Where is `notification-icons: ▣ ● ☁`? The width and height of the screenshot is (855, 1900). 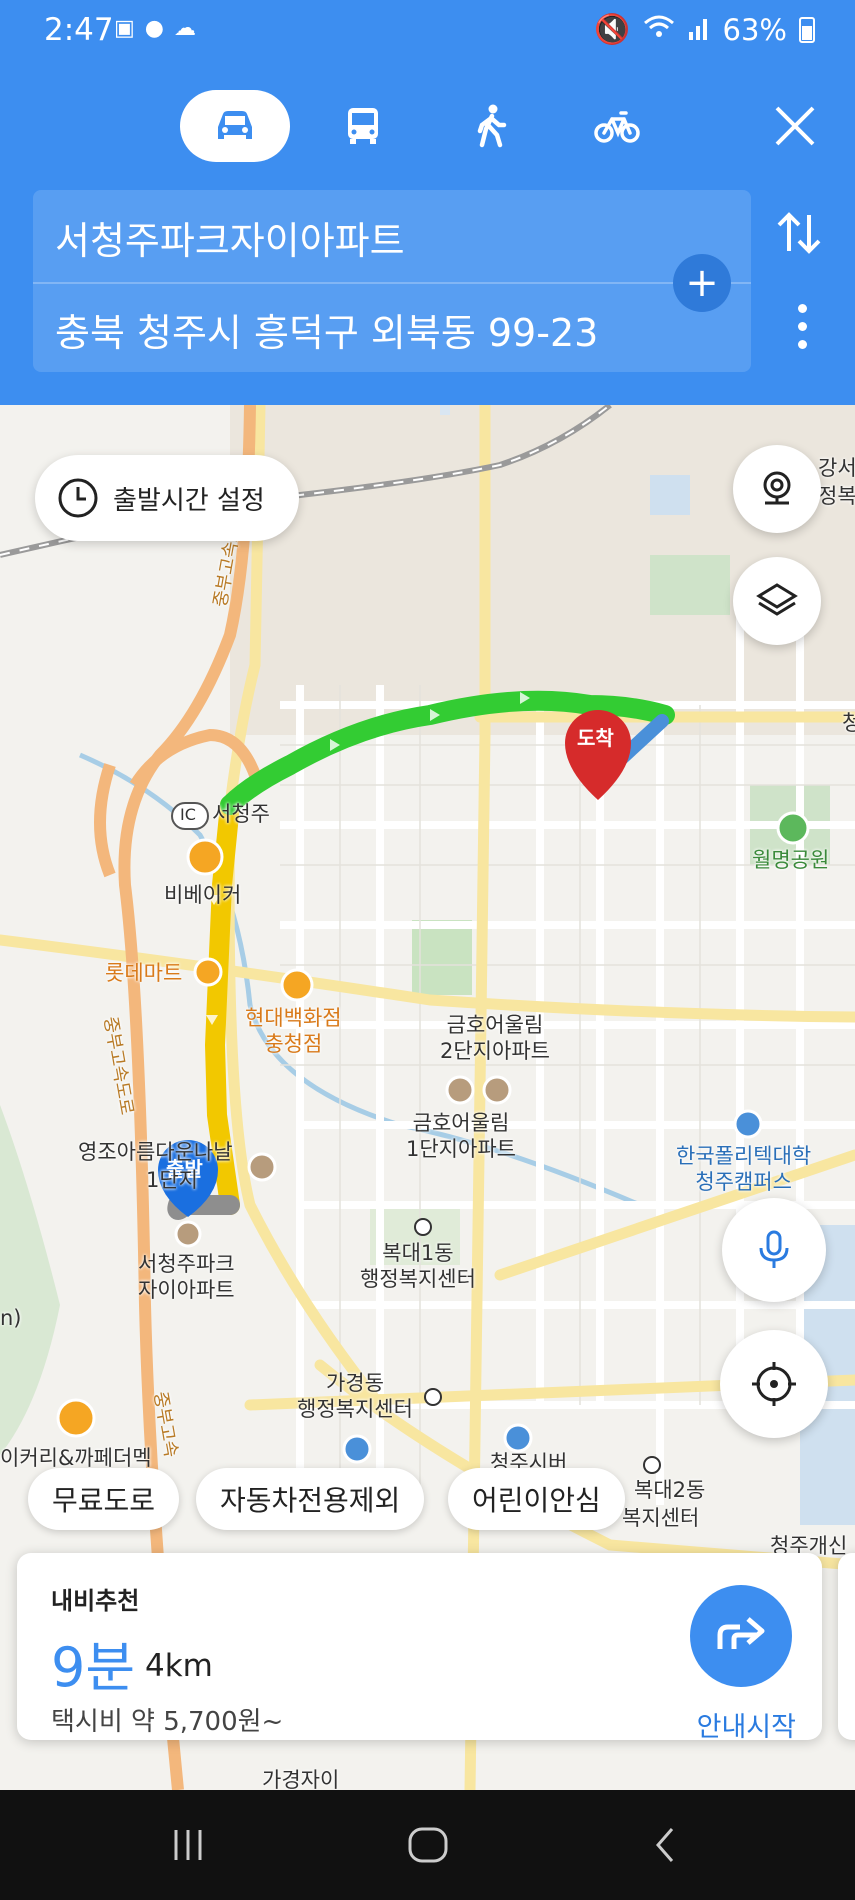 notification-icons: ▣ ● ☁ is located at coordinates (155, 28).